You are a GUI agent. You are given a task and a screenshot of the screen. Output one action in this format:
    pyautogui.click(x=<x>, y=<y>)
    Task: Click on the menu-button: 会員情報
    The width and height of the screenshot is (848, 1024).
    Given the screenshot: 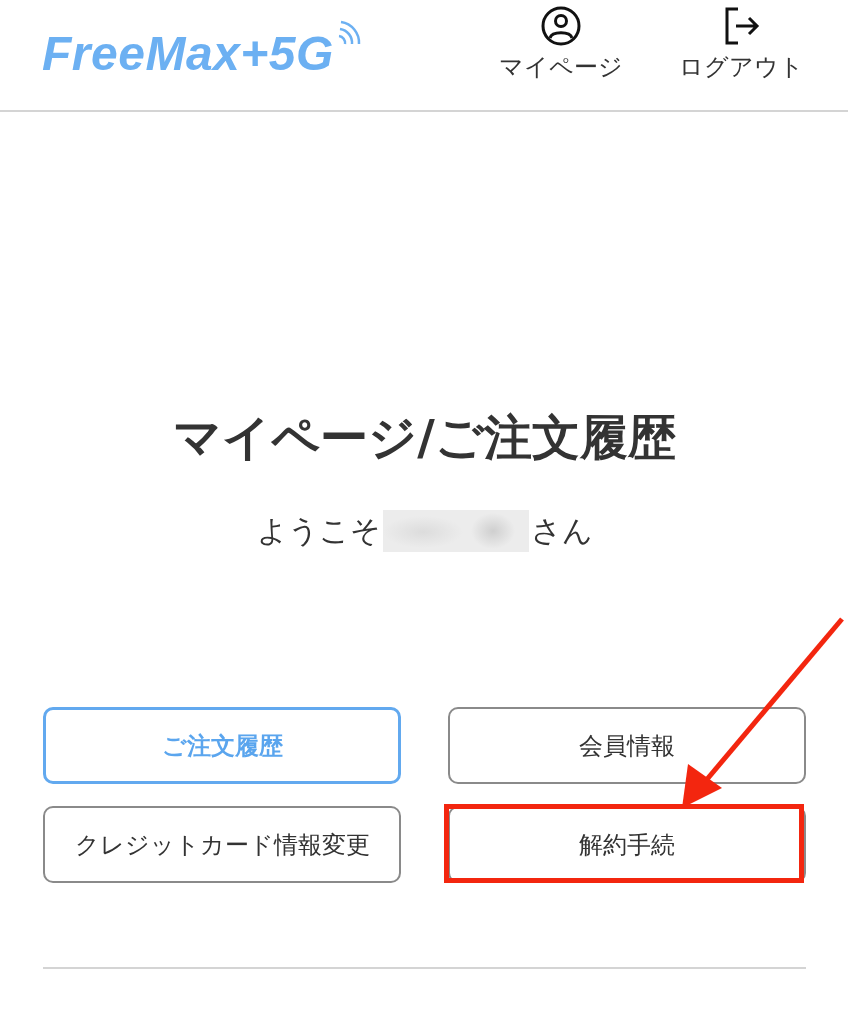 What is the action you would take?
    pyautogui.click(x=627, y=745)
    